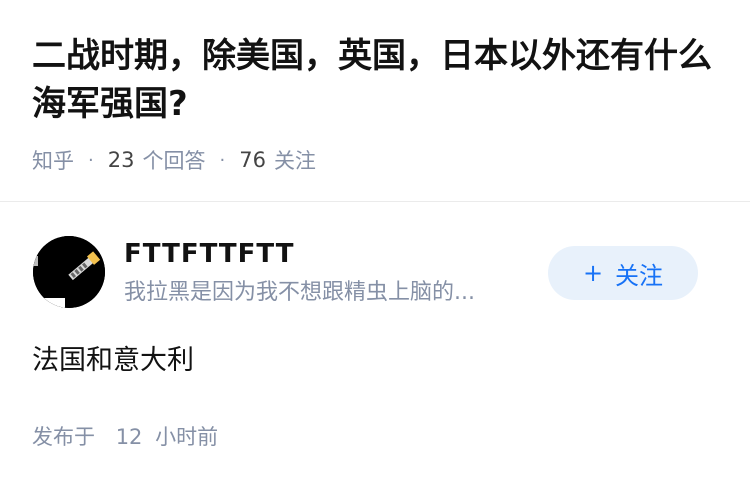 The height and width of the screenshot is (490, 750). I want to click on follow-count-label: 关注, so click(294, 161).